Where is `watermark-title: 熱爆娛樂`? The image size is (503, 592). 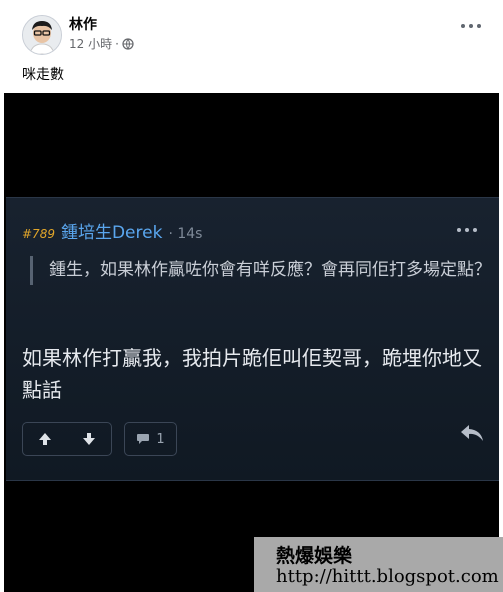
watermark-title: 熱爆娛樂 is located at coordinates (314, 556).